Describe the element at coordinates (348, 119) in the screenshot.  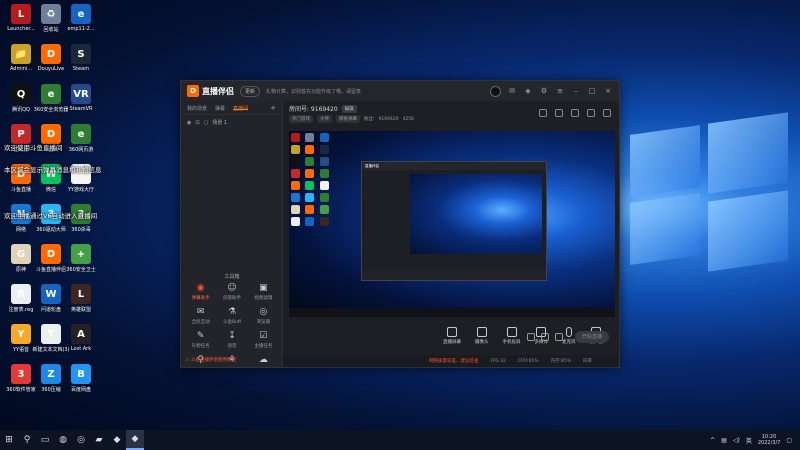
I see `template-tag: 模板弹幕` at that location.